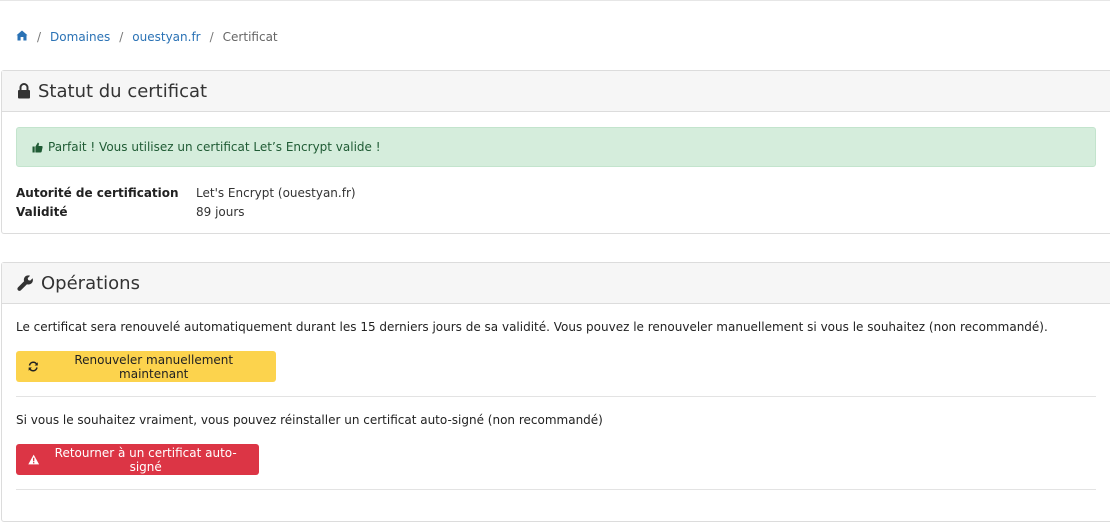 Image resolution: width=1110 pixels, height=522 pixels. What do you see at coordinates (220, 211) in the screenshot?
I see `detail-value: 89 jours` at bounding box center [220, 211].